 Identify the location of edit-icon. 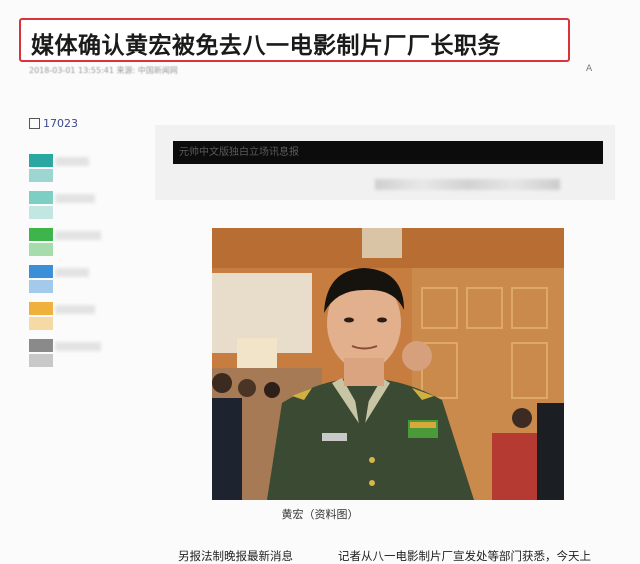
(34, 123).